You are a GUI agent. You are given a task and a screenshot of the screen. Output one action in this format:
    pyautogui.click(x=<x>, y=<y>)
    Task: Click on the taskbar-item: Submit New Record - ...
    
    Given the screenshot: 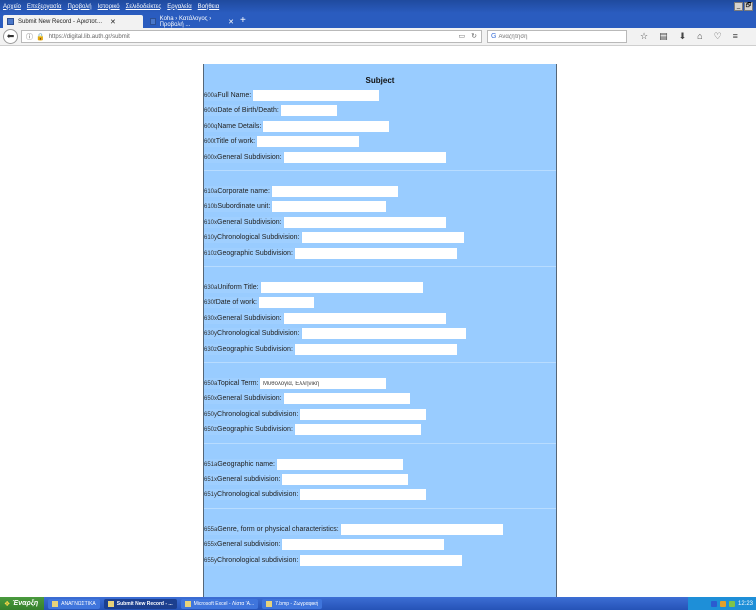 What is the action you would take?
    pyautogui.click(x=140, y=603)
    